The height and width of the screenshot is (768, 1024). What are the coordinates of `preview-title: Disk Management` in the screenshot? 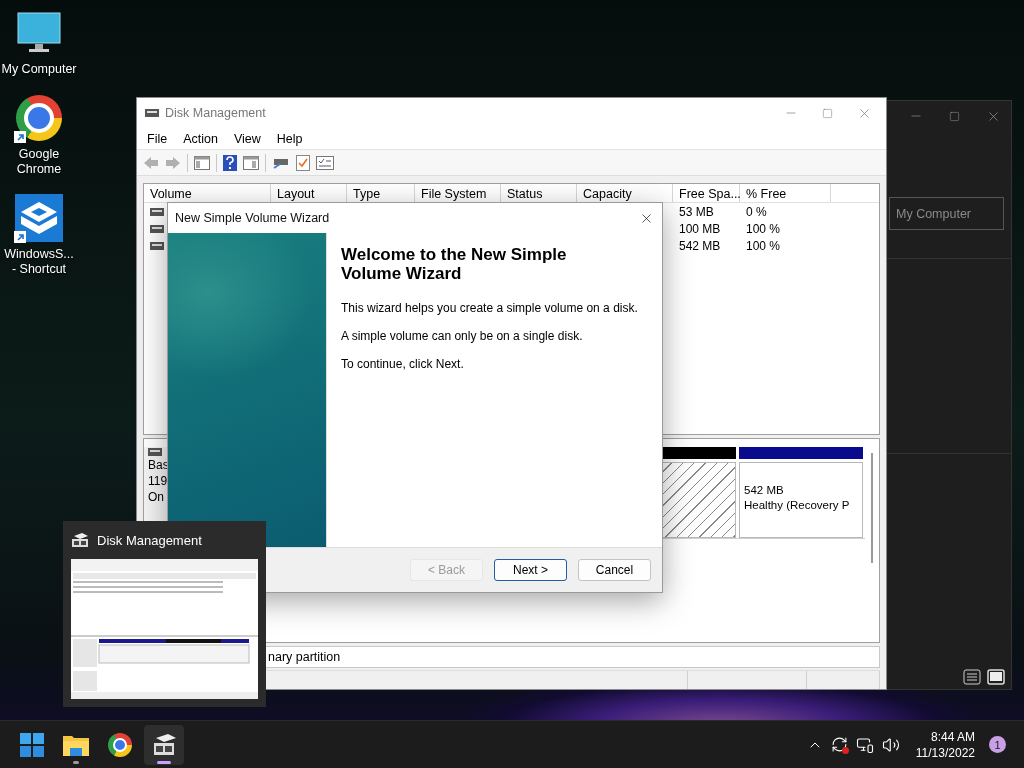 It's located at (149, 540).